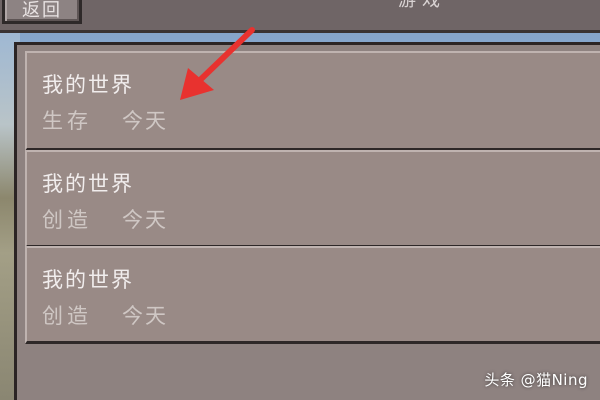 Image resolution: width=600 pixels, height=400 pixels. What do you see at coordinates (42, 12) in the screenshot?
I see `back-button: 返回` at bounding box center [42, 12].